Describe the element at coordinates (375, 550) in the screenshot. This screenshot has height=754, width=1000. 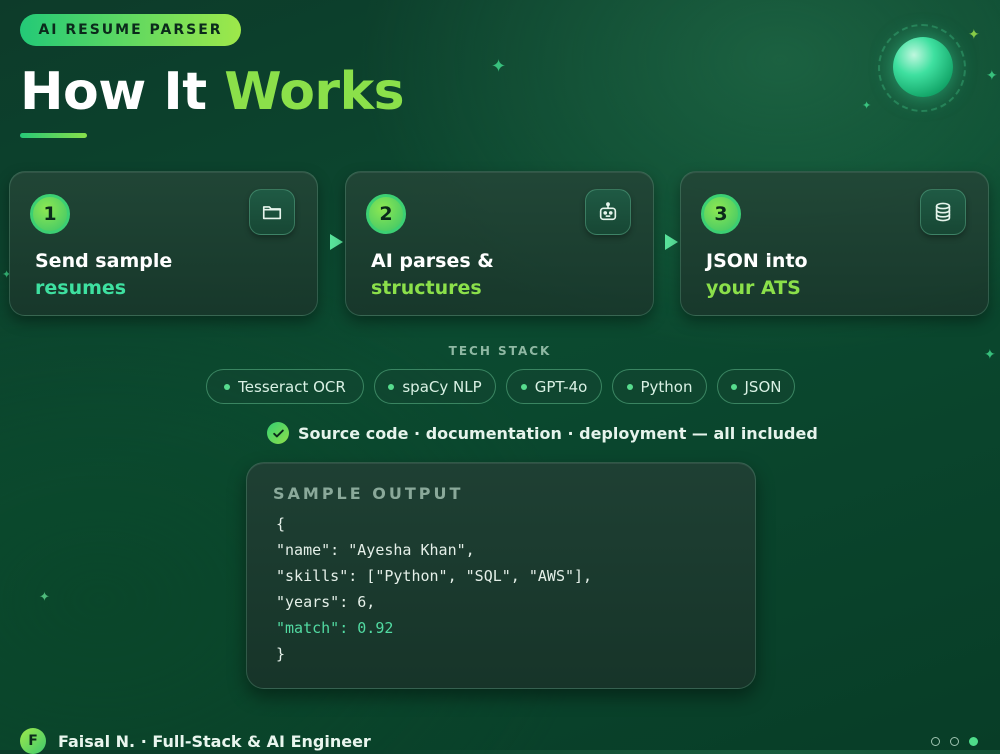
I see `code-line: "name": "Ayesha Khan",` at that location.